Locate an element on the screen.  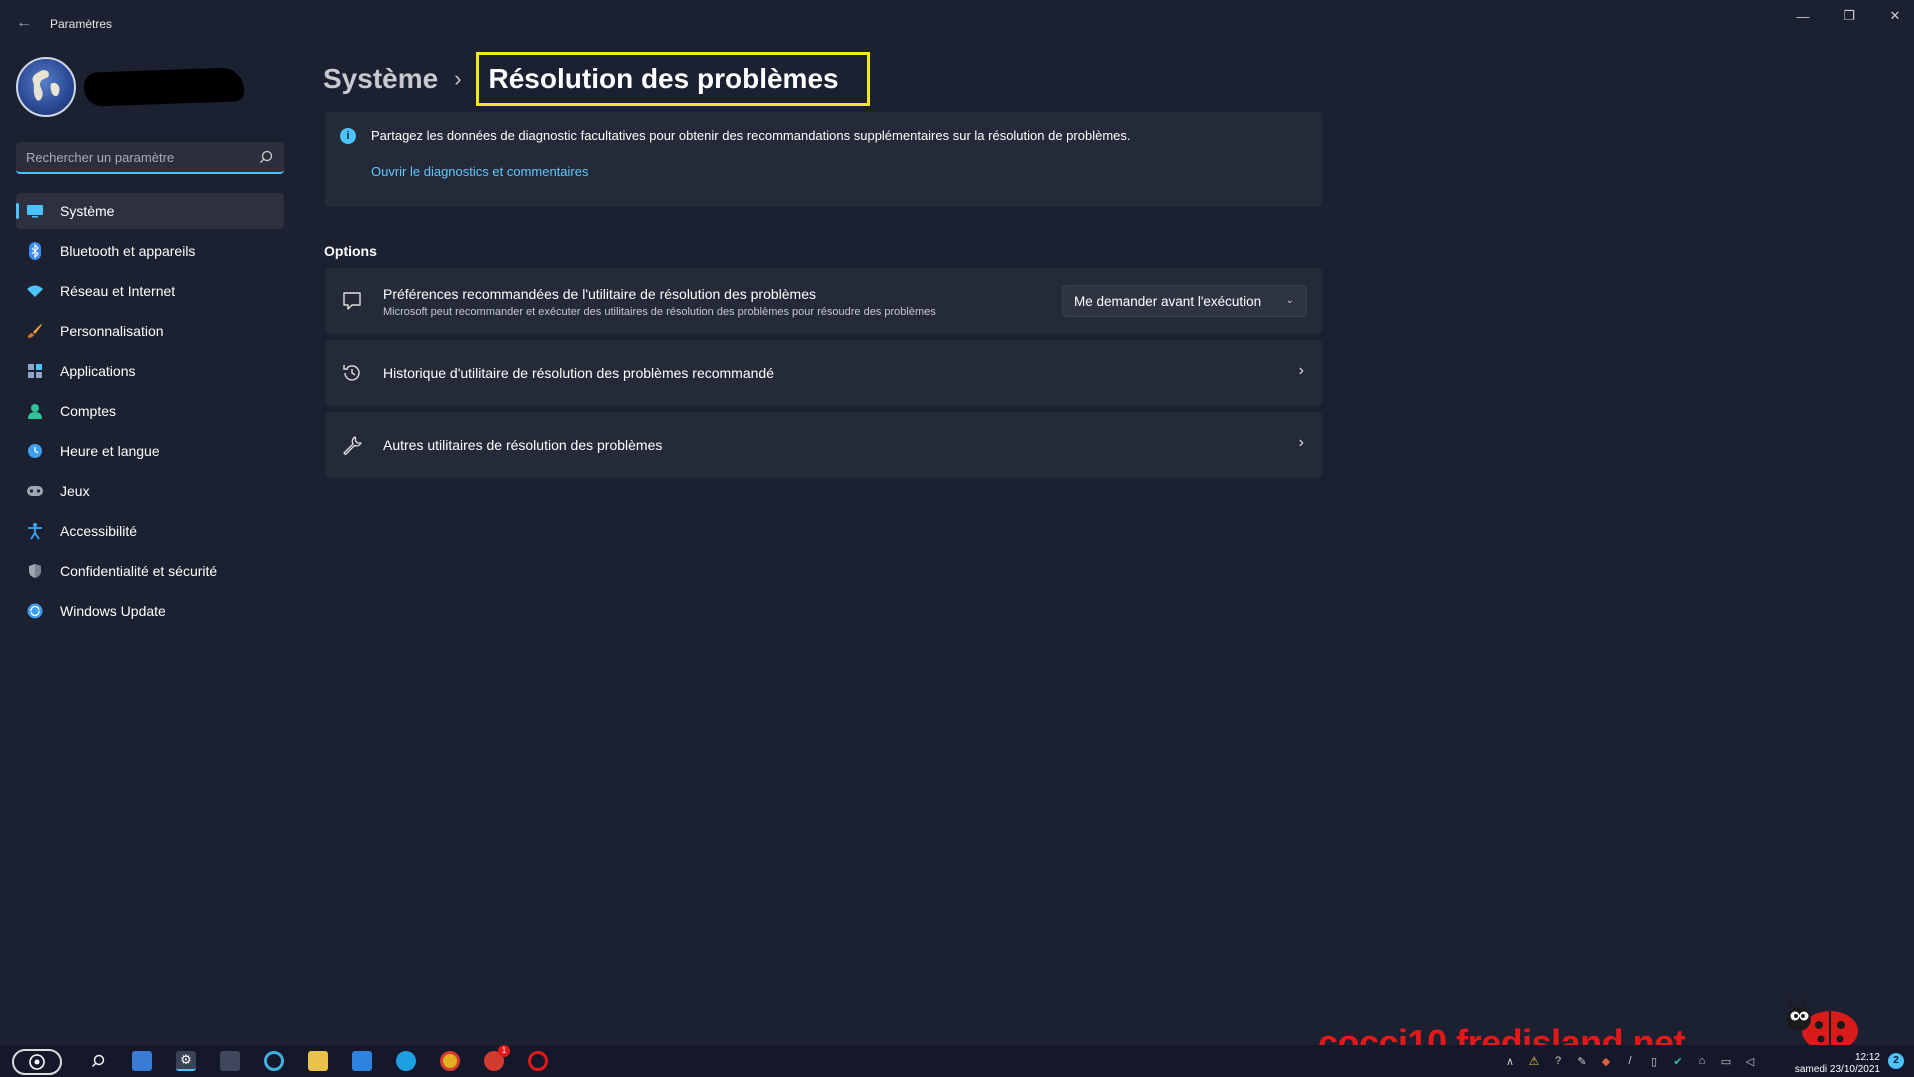
sidebar-item-windows-update: Windows Update is located at coordinates (150, 611).